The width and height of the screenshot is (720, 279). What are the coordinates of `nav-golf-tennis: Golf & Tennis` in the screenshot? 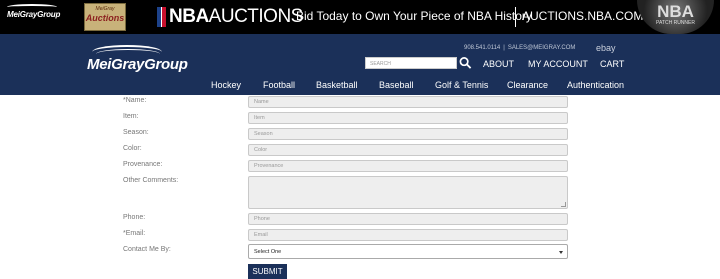 It's located at (461, 85).